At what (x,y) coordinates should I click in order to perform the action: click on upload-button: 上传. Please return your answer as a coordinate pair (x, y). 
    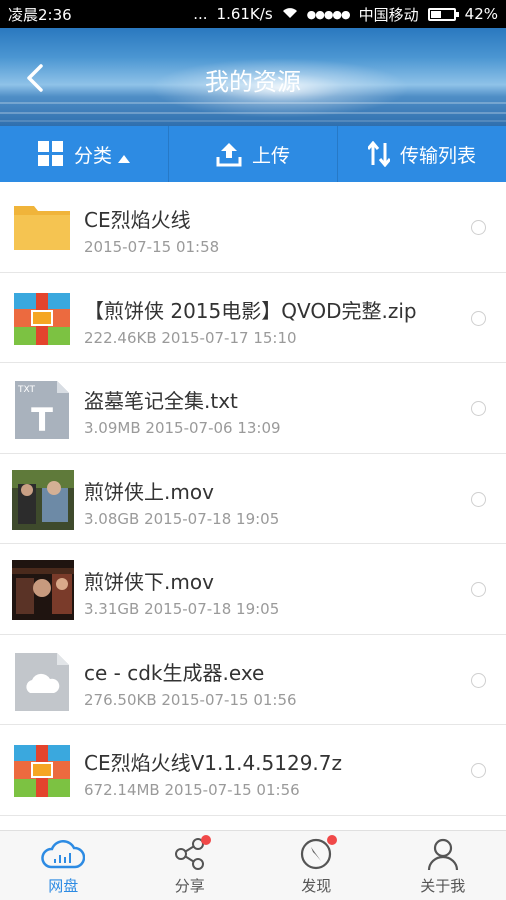
    Looking at the image, I should click on (253, 154).